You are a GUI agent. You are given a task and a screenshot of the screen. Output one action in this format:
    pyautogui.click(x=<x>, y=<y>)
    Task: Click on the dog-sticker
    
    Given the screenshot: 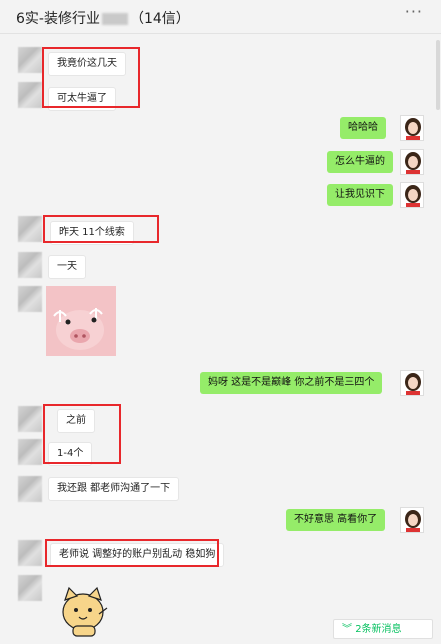 What is the action you would take?
    pyautogui.click(x=84, y=611)
    